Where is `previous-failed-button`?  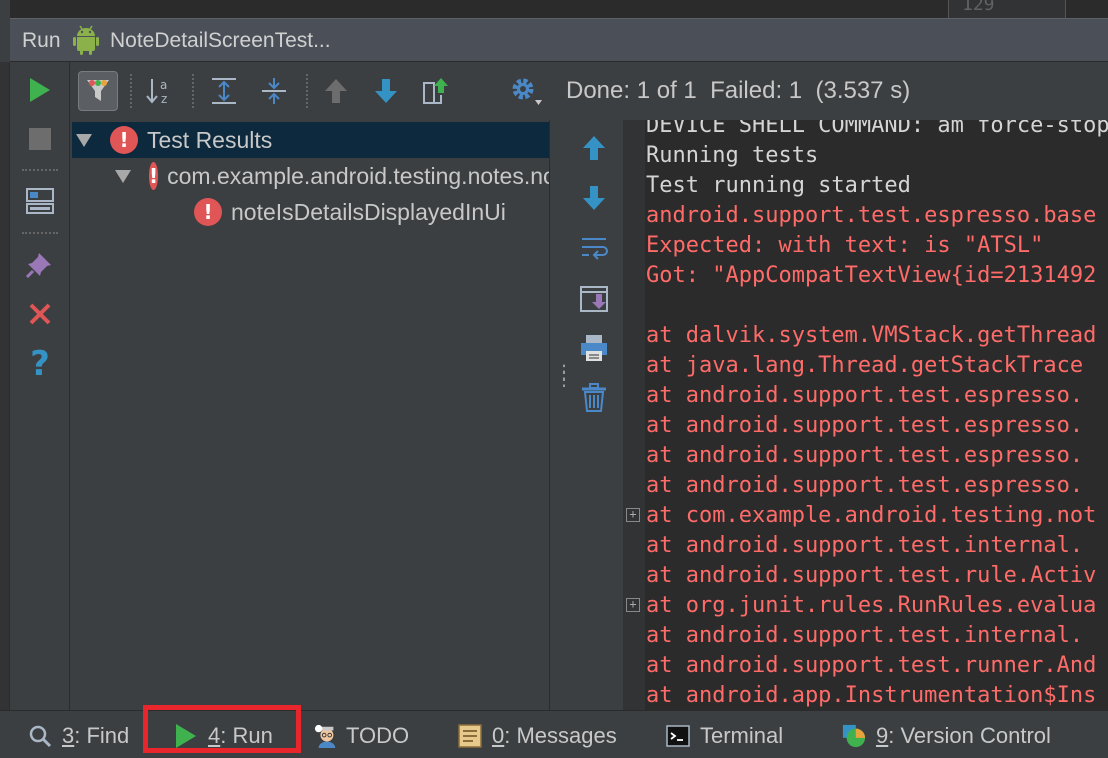 previous-failed-button is located at coordinates (336, 91).